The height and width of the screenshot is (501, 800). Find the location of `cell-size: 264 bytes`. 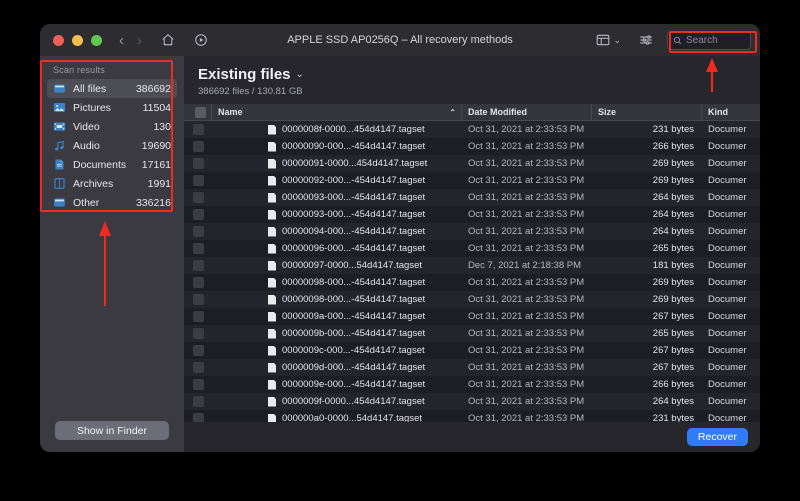

cell-size: 264 bytes is located at coordinates (673, 214).